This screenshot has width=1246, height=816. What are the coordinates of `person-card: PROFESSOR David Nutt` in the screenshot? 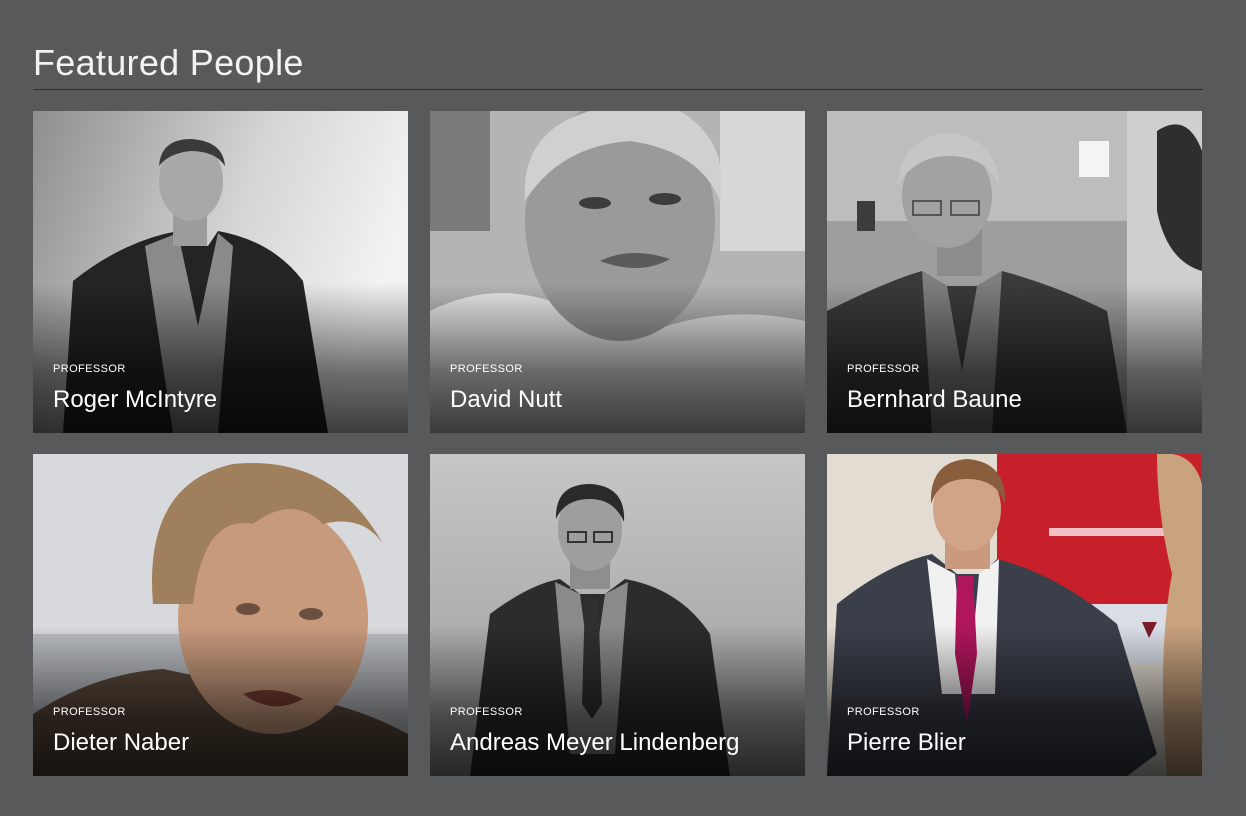 It's located at (617, 272).